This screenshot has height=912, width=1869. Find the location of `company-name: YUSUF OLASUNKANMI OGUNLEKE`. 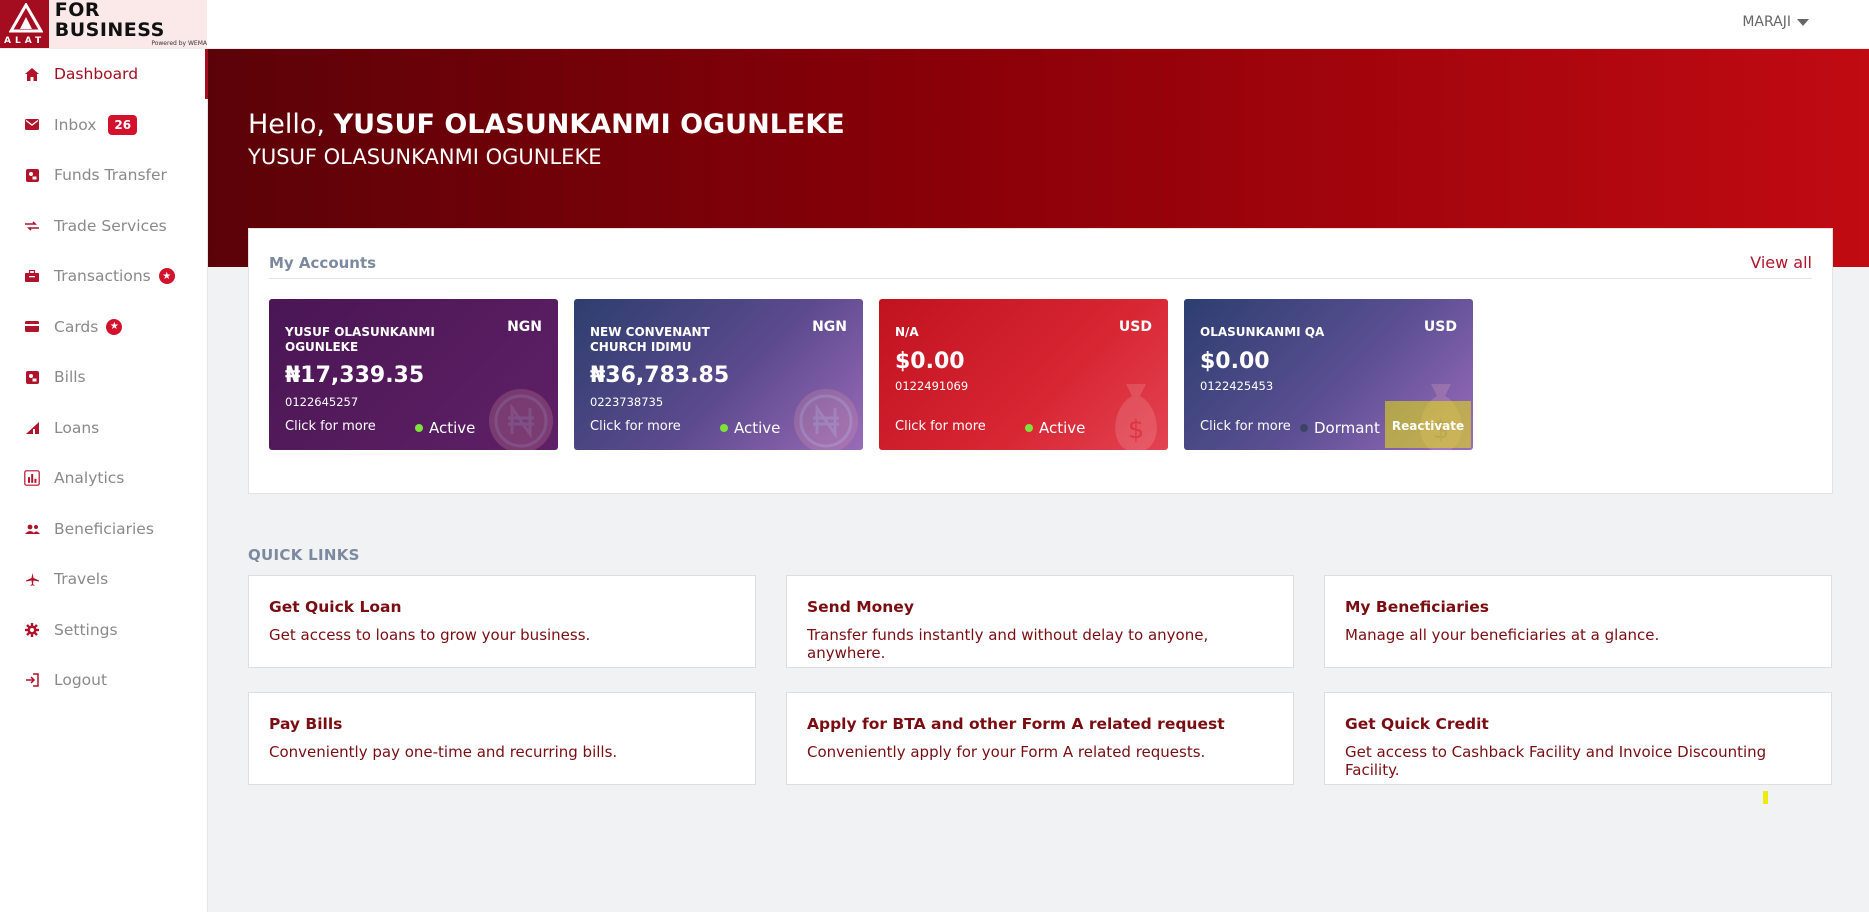

company-name: YUSUF OLASUNKANMI OGUNLEKE is located at coordinates (425, 157).